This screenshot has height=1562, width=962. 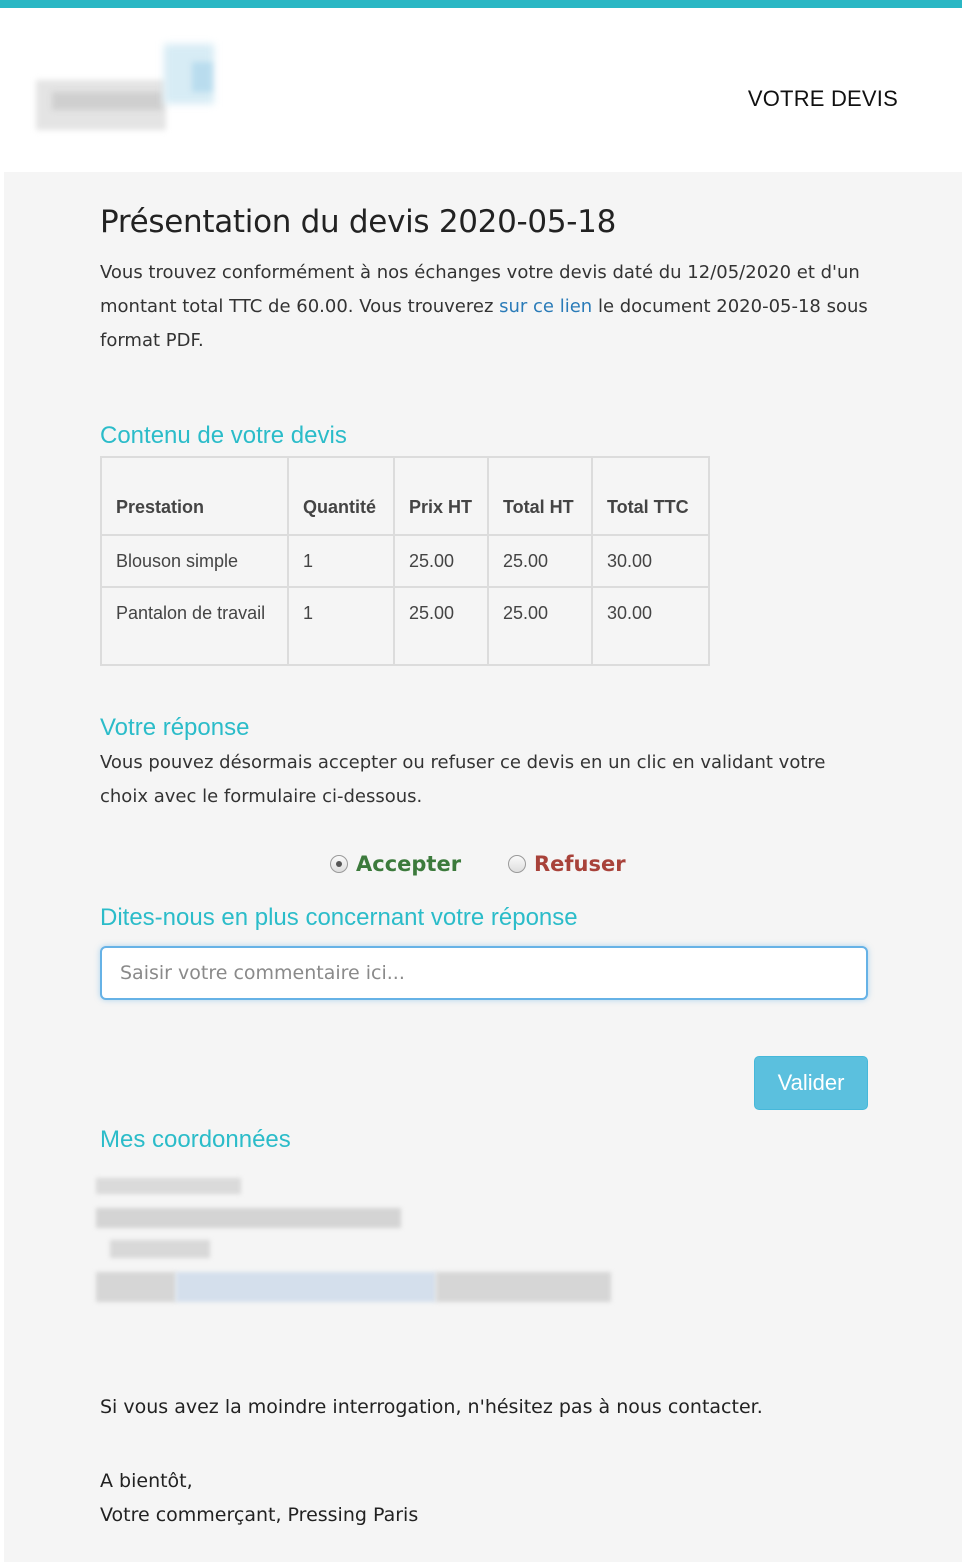 I want to click on header-title: VOTRE DEVIS, so click(x=822, y=98).